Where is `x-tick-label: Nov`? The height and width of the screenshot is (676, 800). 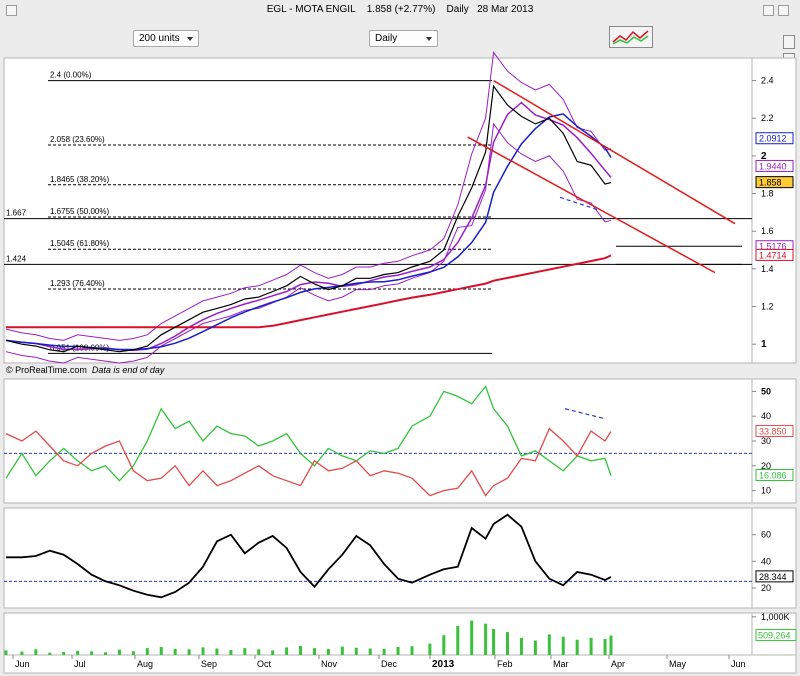
x-tick-label: Nov is located at coordinates (329, 664).